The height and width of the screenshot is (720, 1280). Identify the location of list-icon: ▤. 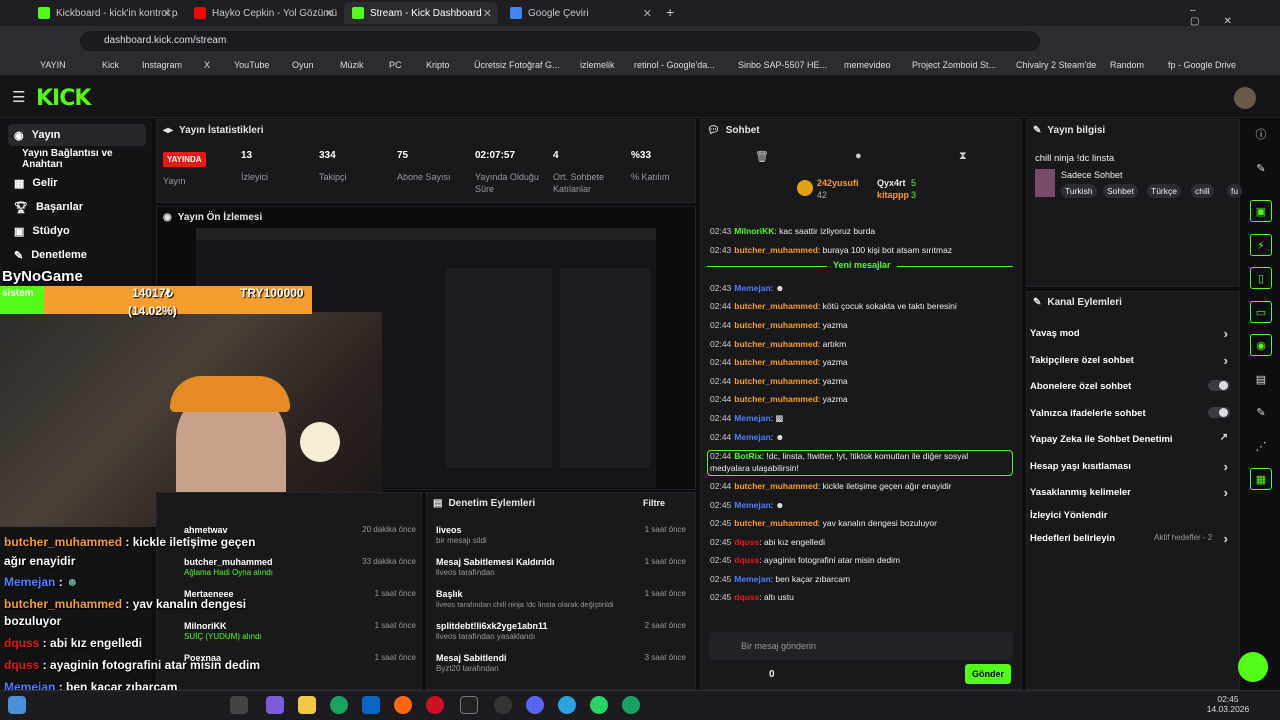
(1261, 379).